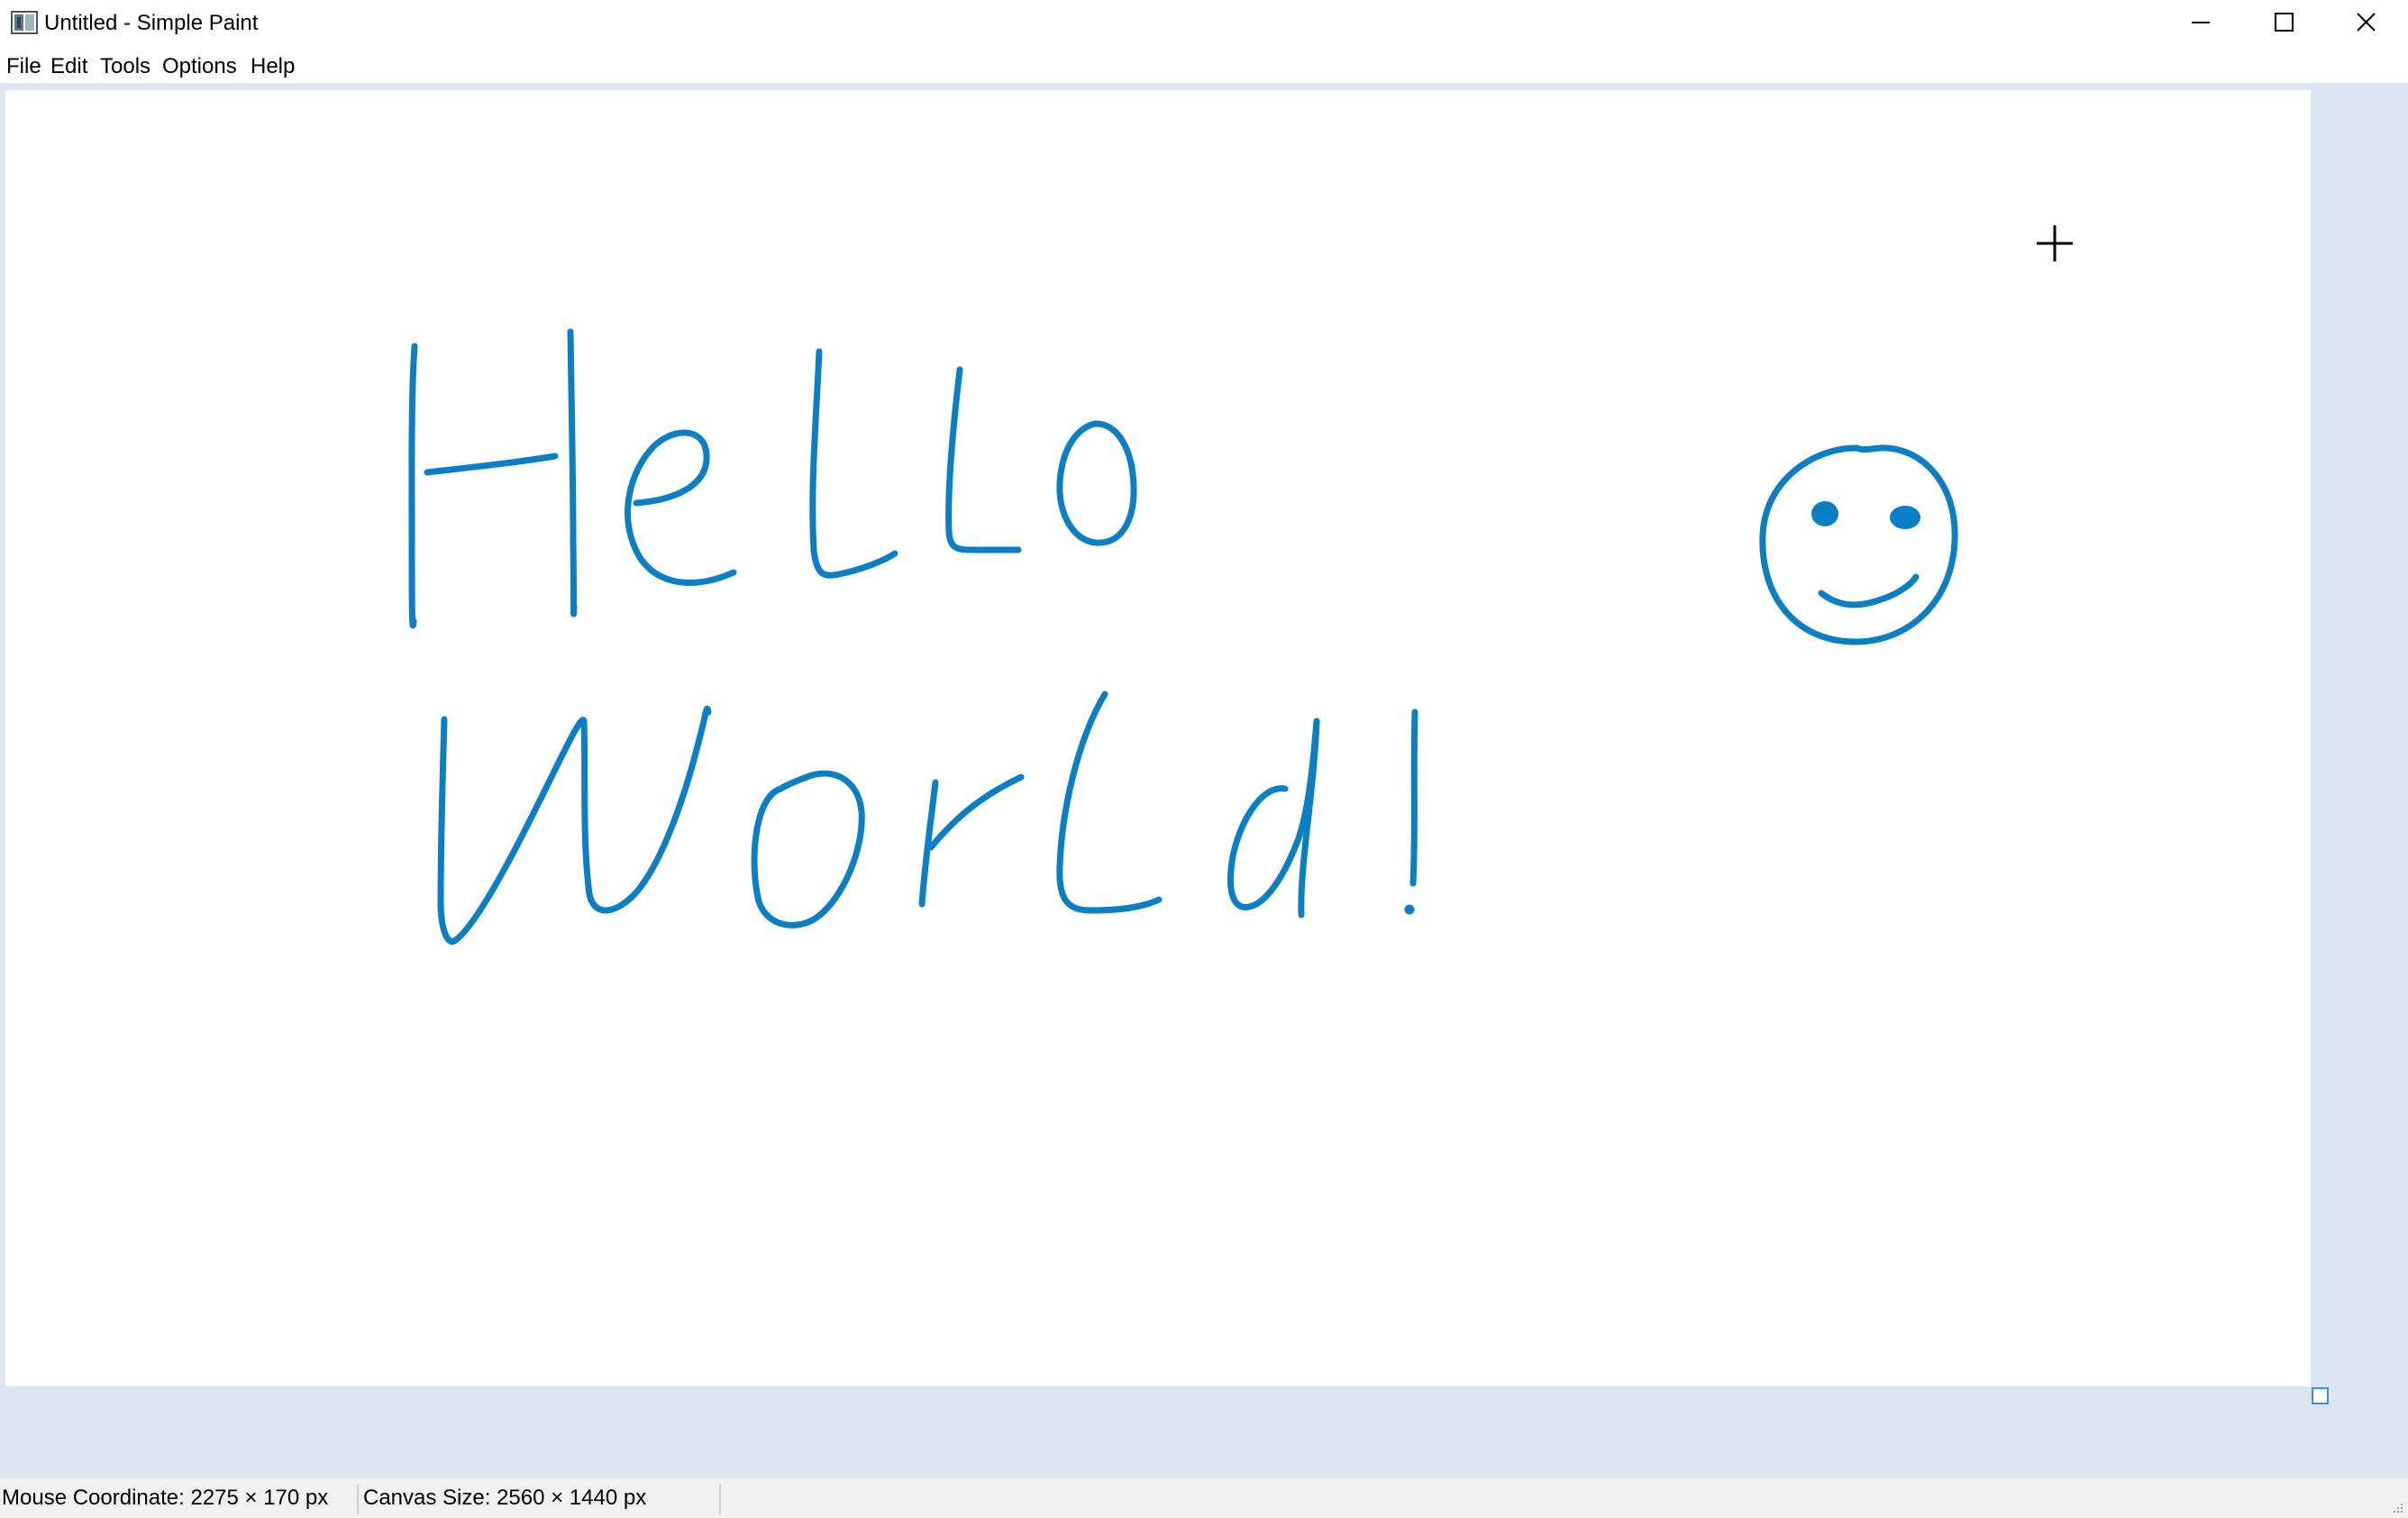 This screenshot has width=2408, height=1518. What do you see at coordinates (68, 66) in the screenshot?
I see `menu-edit: Edit` at bounding box center [68, 66].